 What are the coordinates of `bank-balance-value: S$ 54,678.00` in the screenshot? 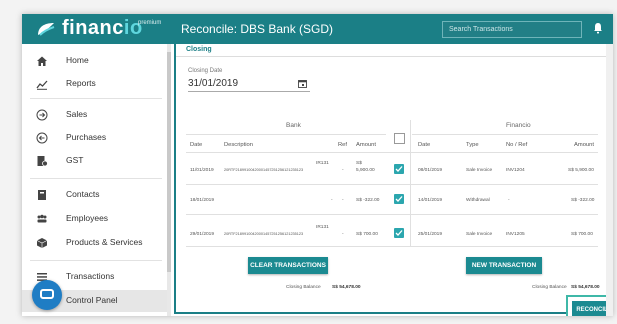 It's located at (346, 287).